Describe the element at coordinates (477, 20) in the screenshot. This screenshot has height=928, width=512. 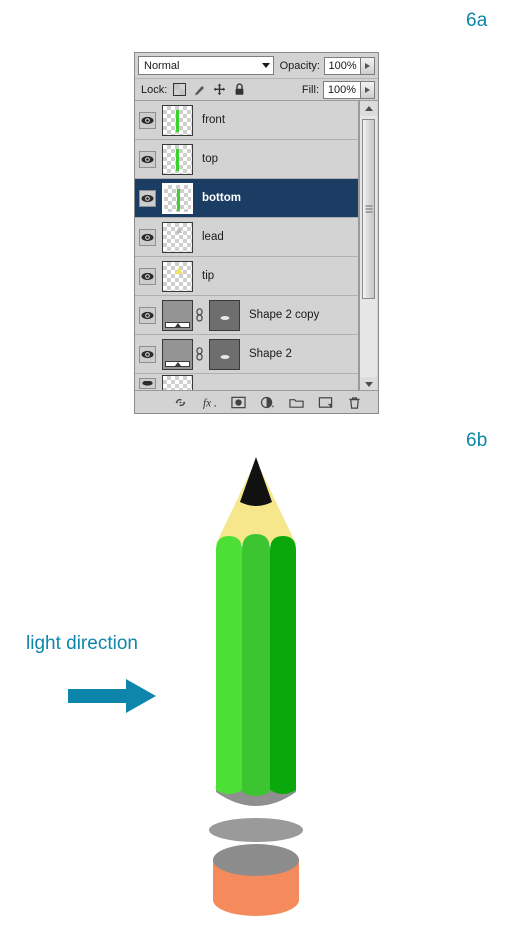
I see `figure-label-6a: 6a` at that location.